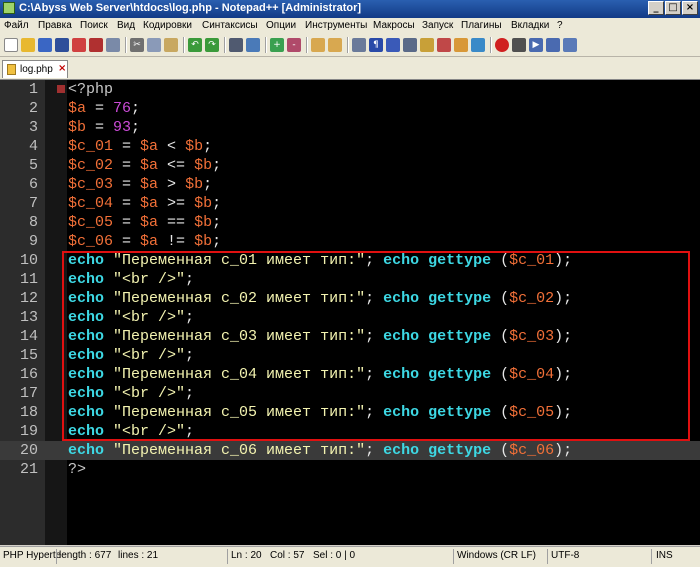  Describe the element at coordinates (350, 184) in the screenshot. I see `code-line: 6 $c_03 = $a > $b;` at that location.